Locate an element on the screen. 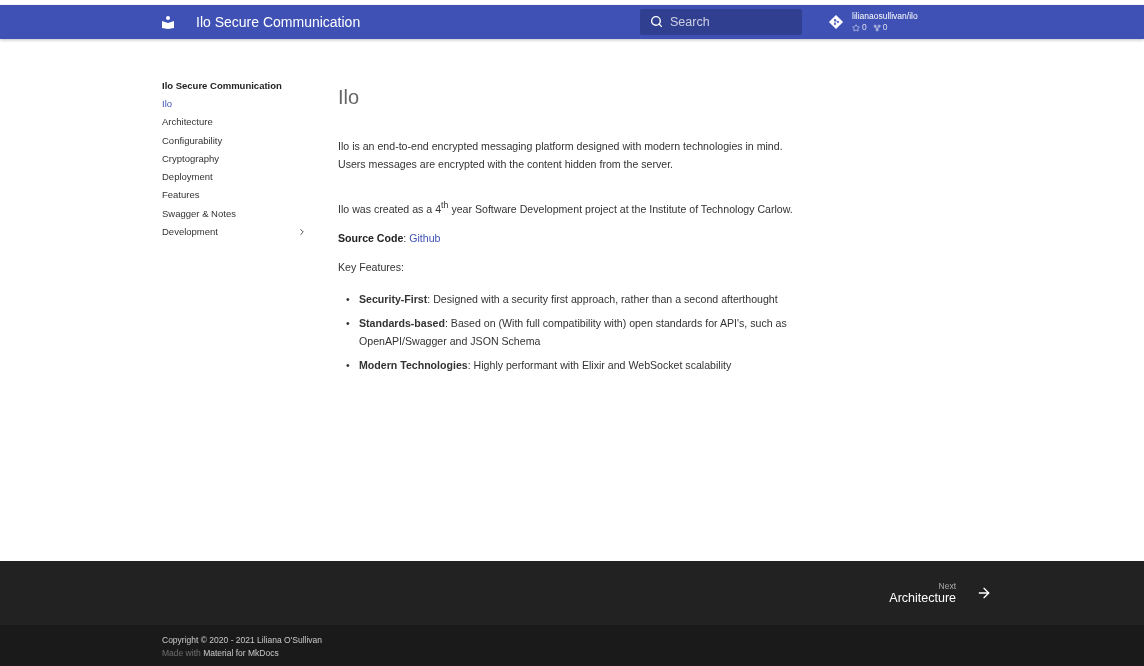 The image size is (1144, 666). next-page-link: Next Architecture is located at coordinates (940, 593).